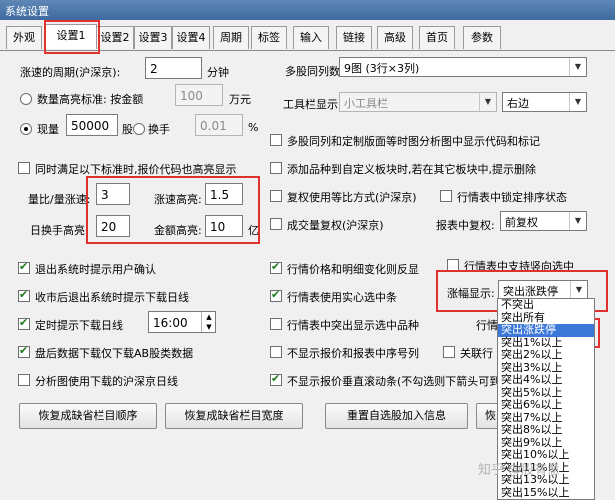 The width and height of the screenshot is (615, 500). I want to click on period-label: 涨速的周期(沪深京):, so click(70, 72).